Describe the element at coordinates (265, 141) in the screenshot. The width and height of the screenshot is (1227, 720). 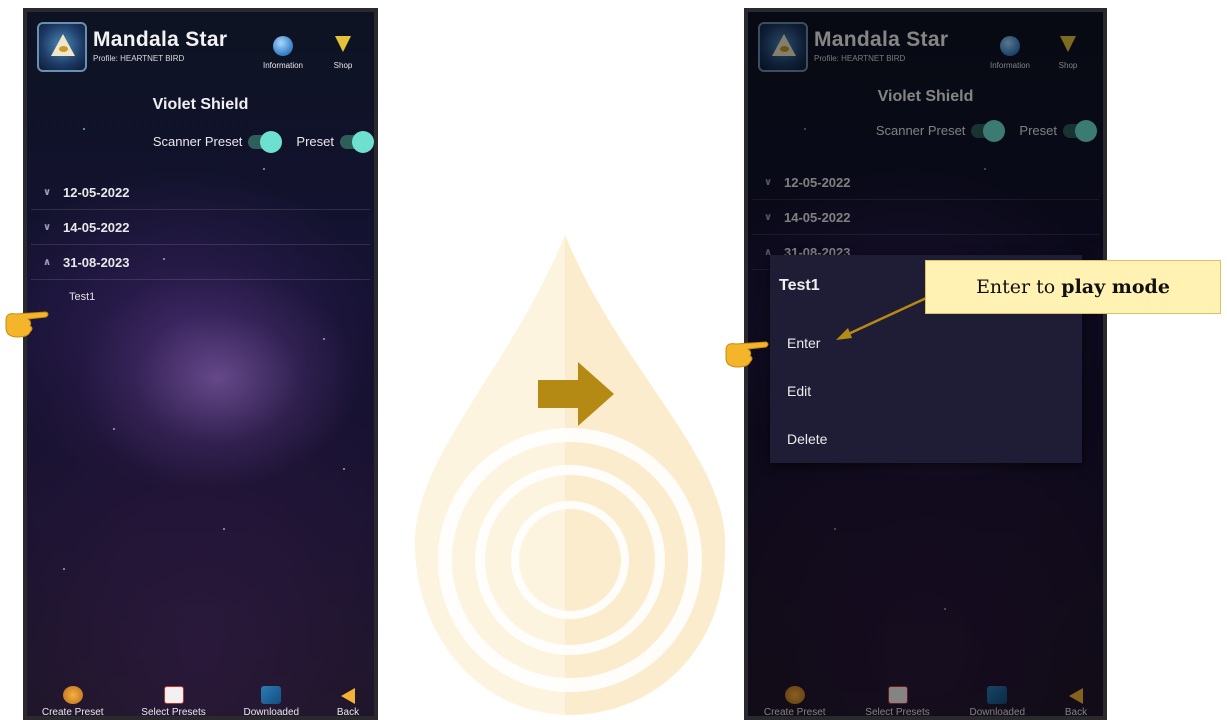
I see `scanner-preset-toggle` at that location.